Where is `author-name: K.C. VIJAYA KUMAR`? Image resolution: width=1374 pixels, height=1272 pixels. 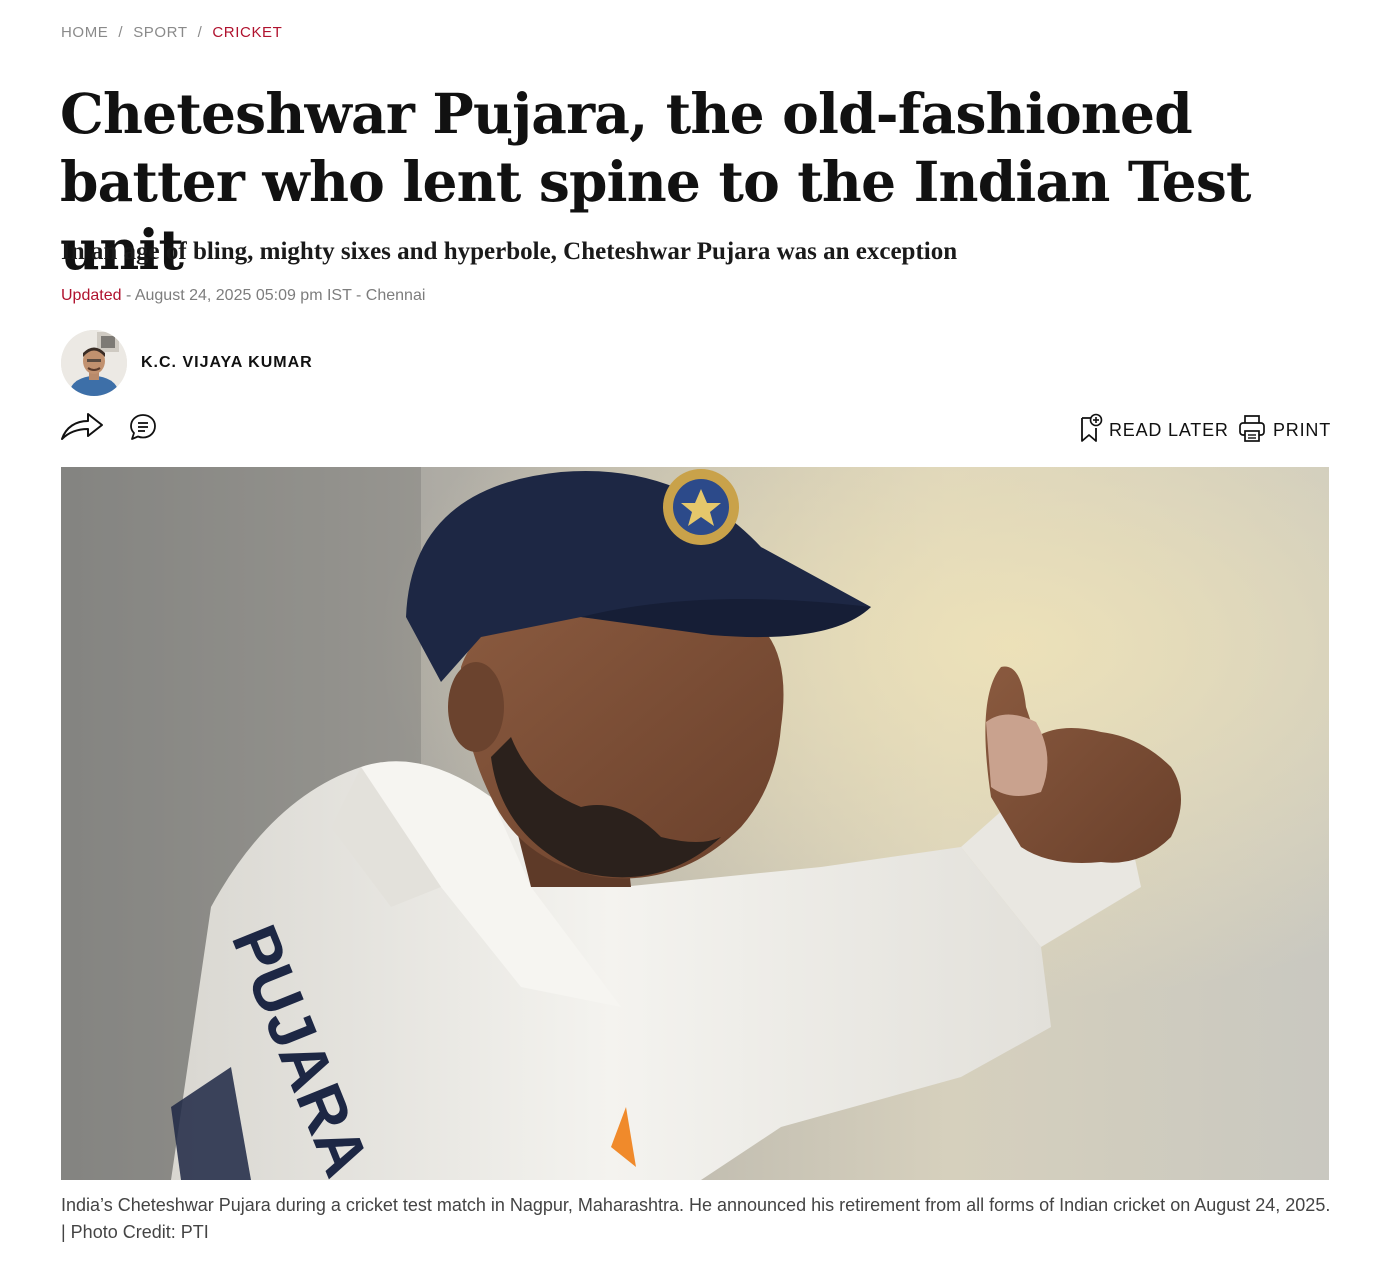
author-name: K.C. VIJAYA KUMAR is located at coordinates (227, 363).